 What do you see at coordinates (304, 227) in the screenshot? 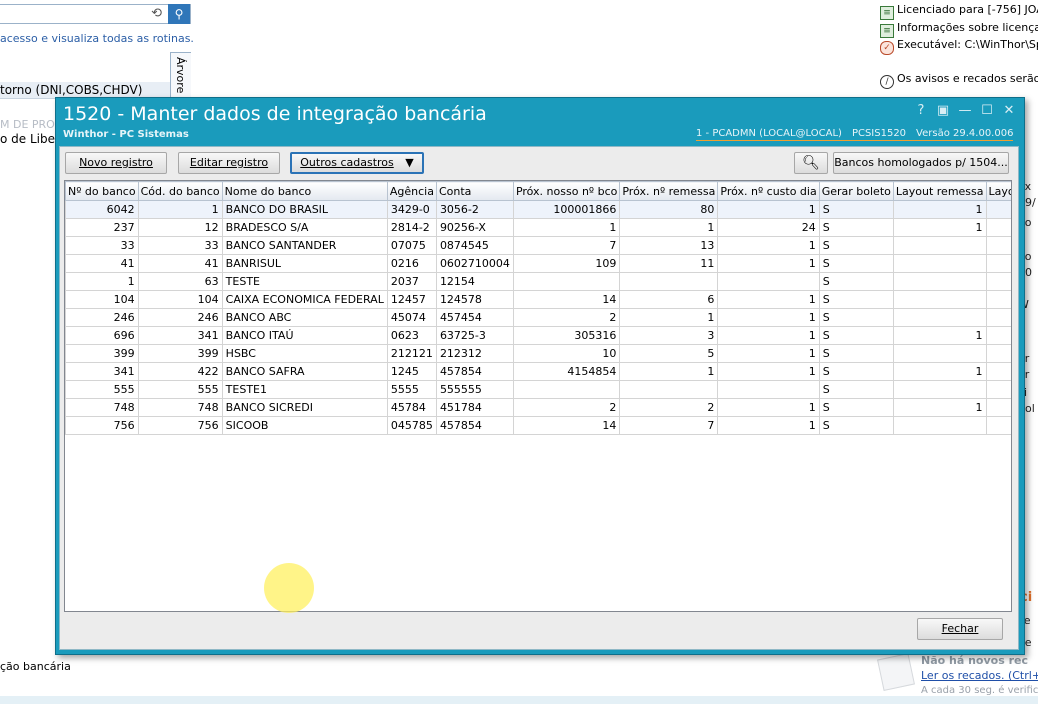
I see `table-cell: BRADESCO S/A` at bounding box center [304, 227].